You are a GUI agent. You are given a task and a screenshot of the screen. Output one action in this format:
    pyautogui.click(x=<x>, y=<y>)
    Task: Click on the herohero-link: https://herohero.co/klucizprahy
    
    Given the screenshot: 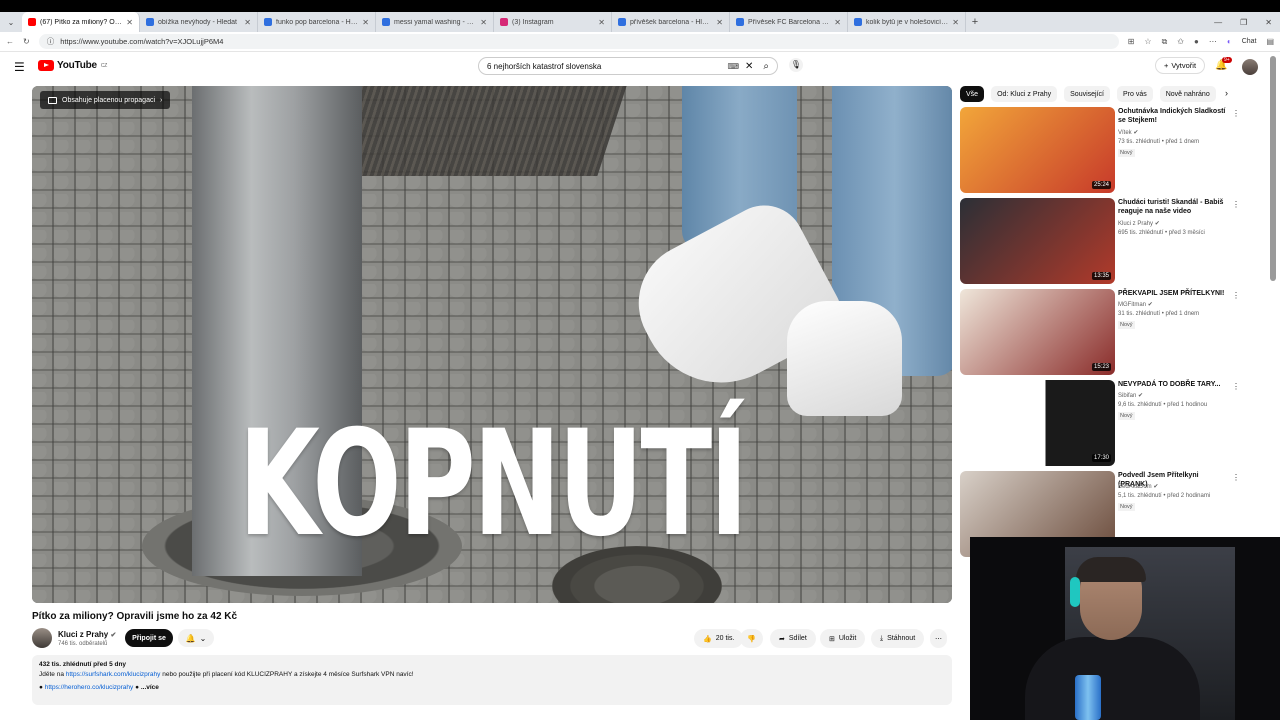 What is the action you would take?
    pyautogui.click(x=89, y=687)
    